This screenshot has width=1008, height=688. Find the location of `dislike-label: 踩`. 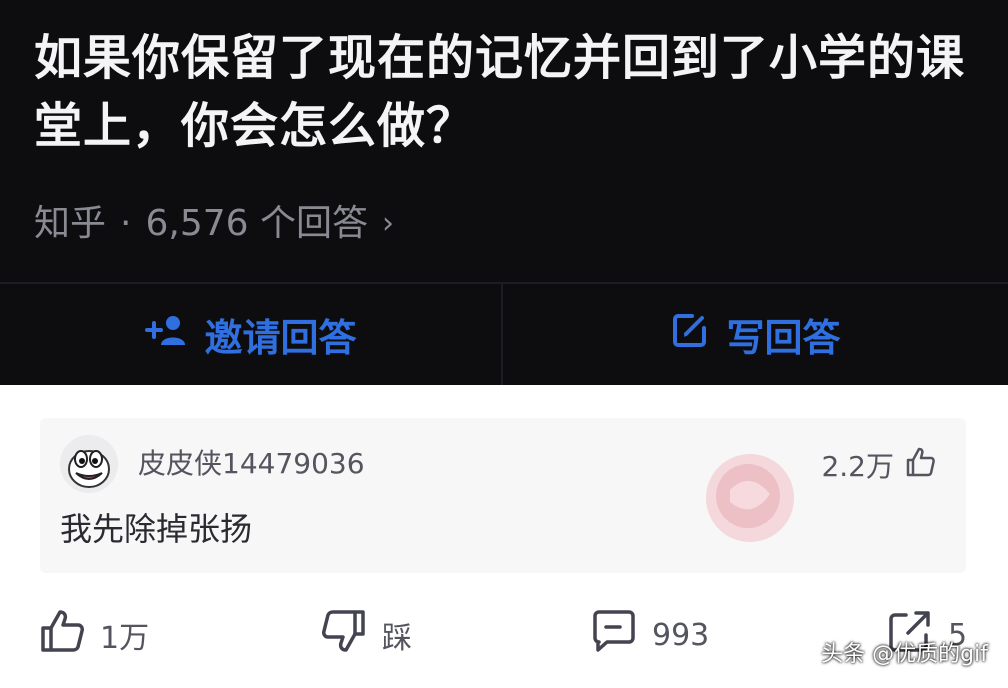

dislike-label: 踩 is located at coordinates (397, 638).